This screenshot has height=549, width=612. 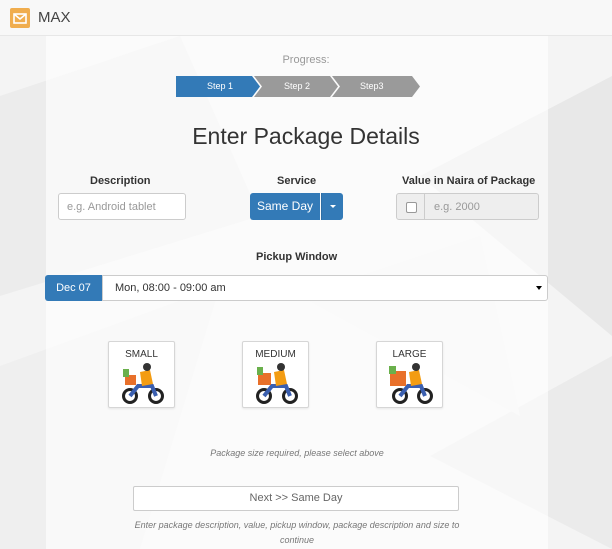 What do you see at coordinates (297, 257) in the screenshot?
I see `pickup-window-label: Pickup Window` at bounding box center [297, 257].